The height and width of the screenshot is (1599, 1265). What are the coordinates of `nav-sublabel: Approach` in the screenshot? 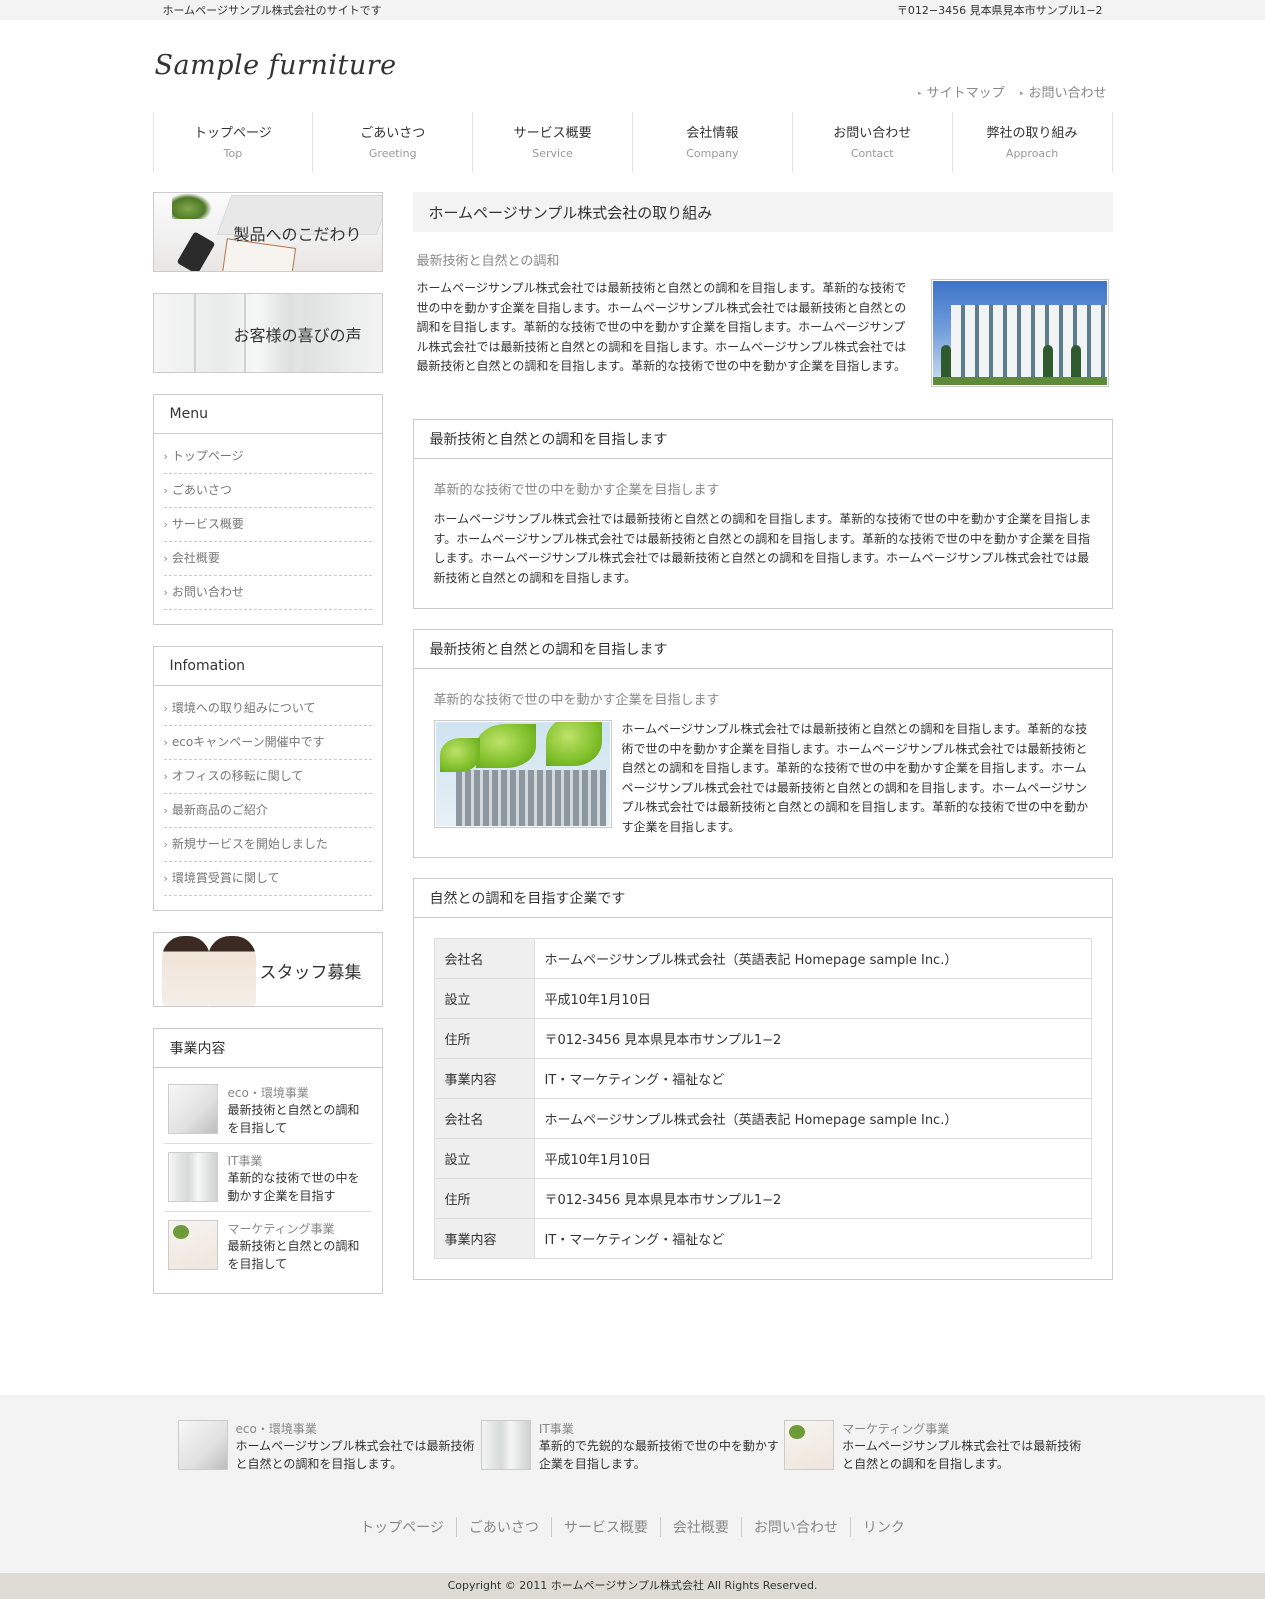 It's located at (1032, 153).